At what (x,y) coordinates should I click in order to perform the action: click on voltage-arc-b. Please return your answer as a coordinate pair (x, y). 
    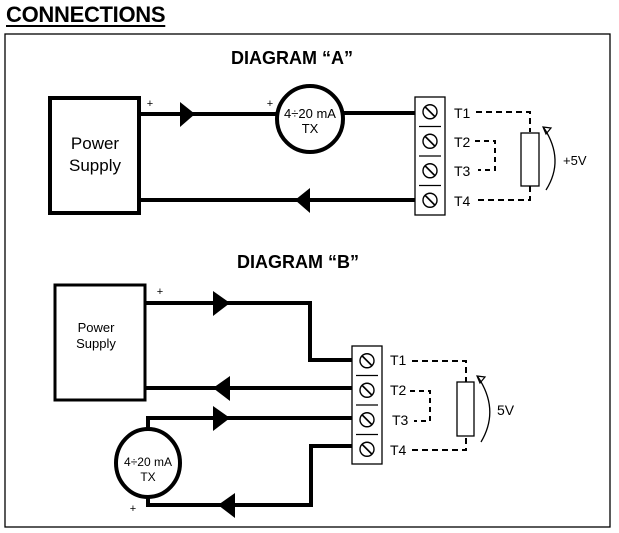
    Looking at the image, I should click on (484, 409).